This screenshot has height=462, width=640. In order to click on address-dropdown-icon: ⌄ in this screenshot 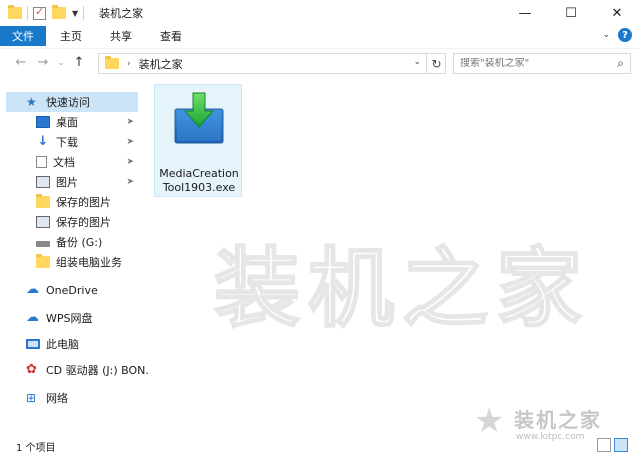, I will do `click(417, 62)`.